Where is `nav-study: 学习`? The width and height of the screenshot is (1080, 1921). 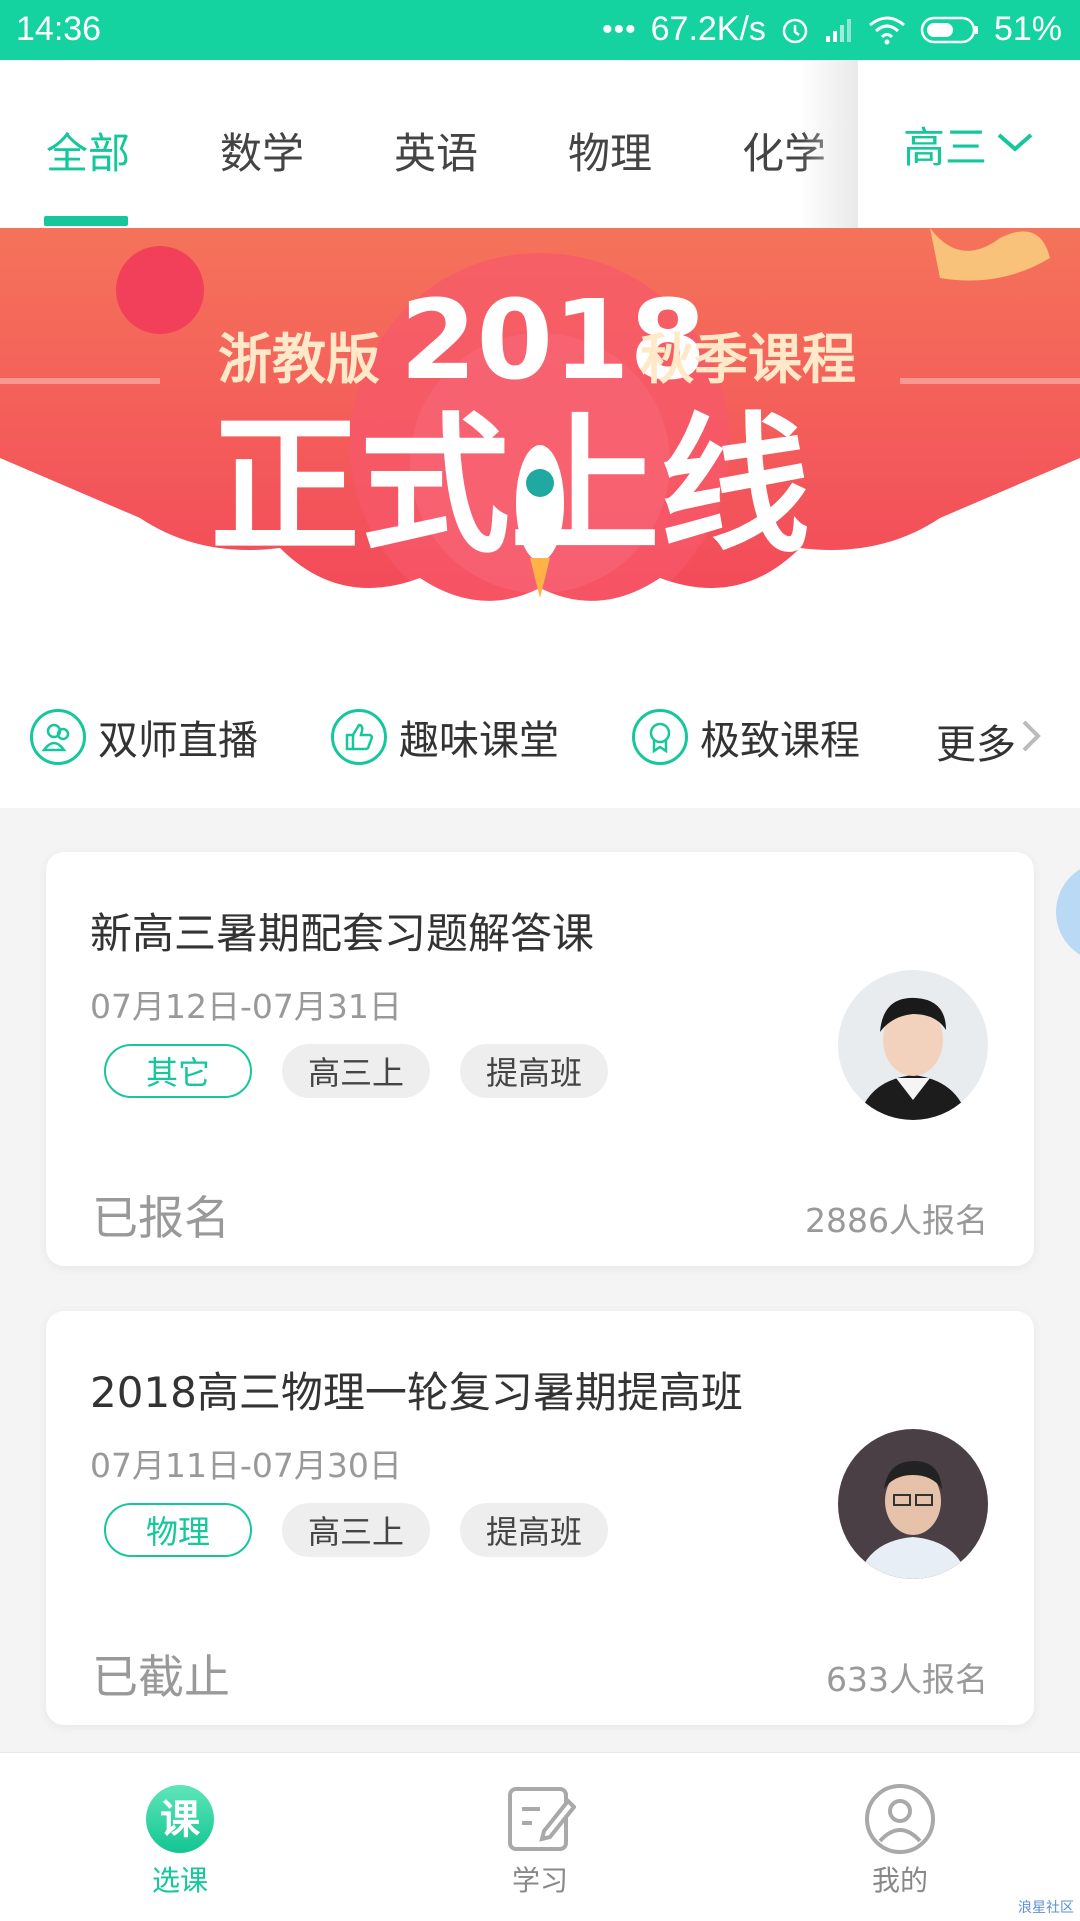
nav-study: 学习 is located at coordinates (540, 1841).